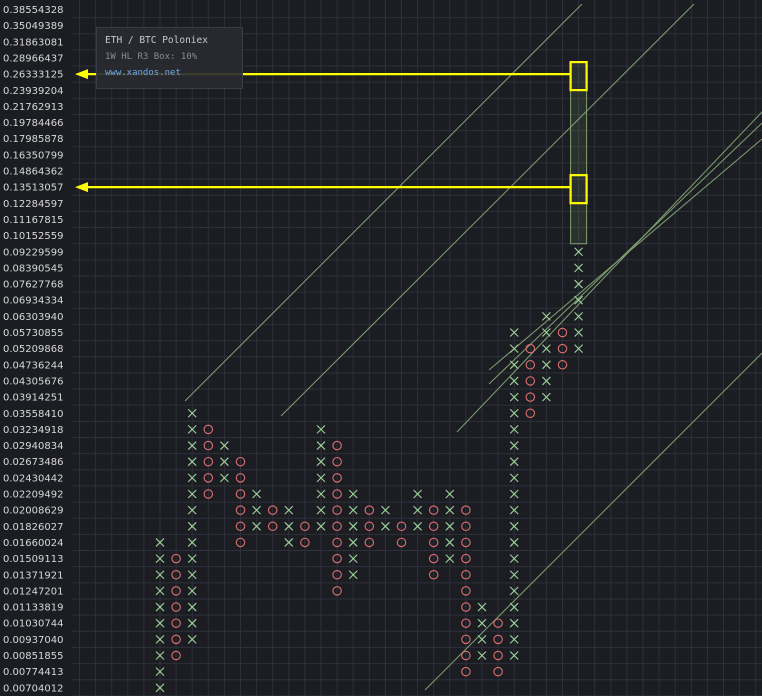 Image resolution: width=762 pixels, height=696 pixels. I want to click on y-tick-label: 0.17985878, so click(33, 139).